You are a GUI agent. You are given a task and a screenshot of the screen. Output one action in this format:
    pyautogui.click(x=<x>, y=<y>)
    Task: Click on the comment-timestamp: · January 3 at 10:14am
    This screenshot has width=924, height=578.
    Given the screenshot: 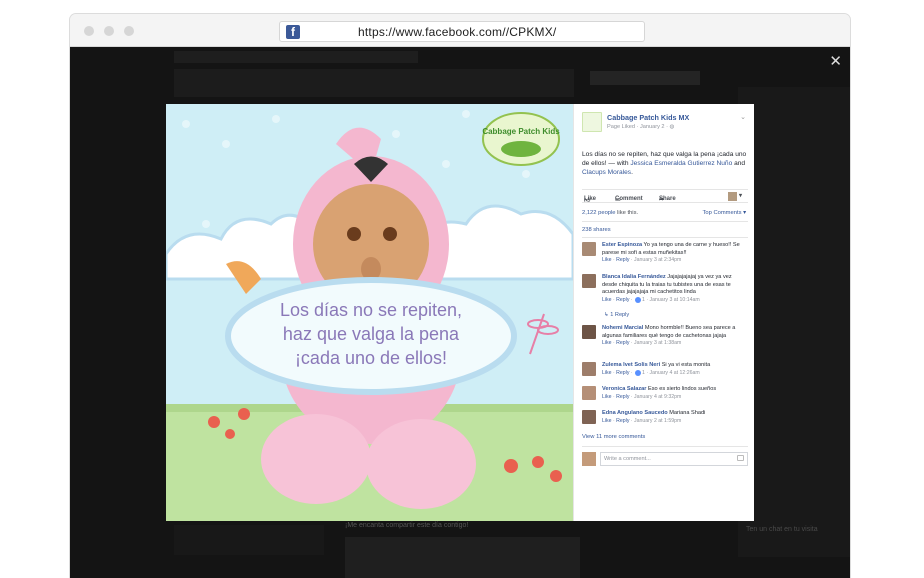 What is the action you would take?
    pyautogui.click(x=672, y=300)
    